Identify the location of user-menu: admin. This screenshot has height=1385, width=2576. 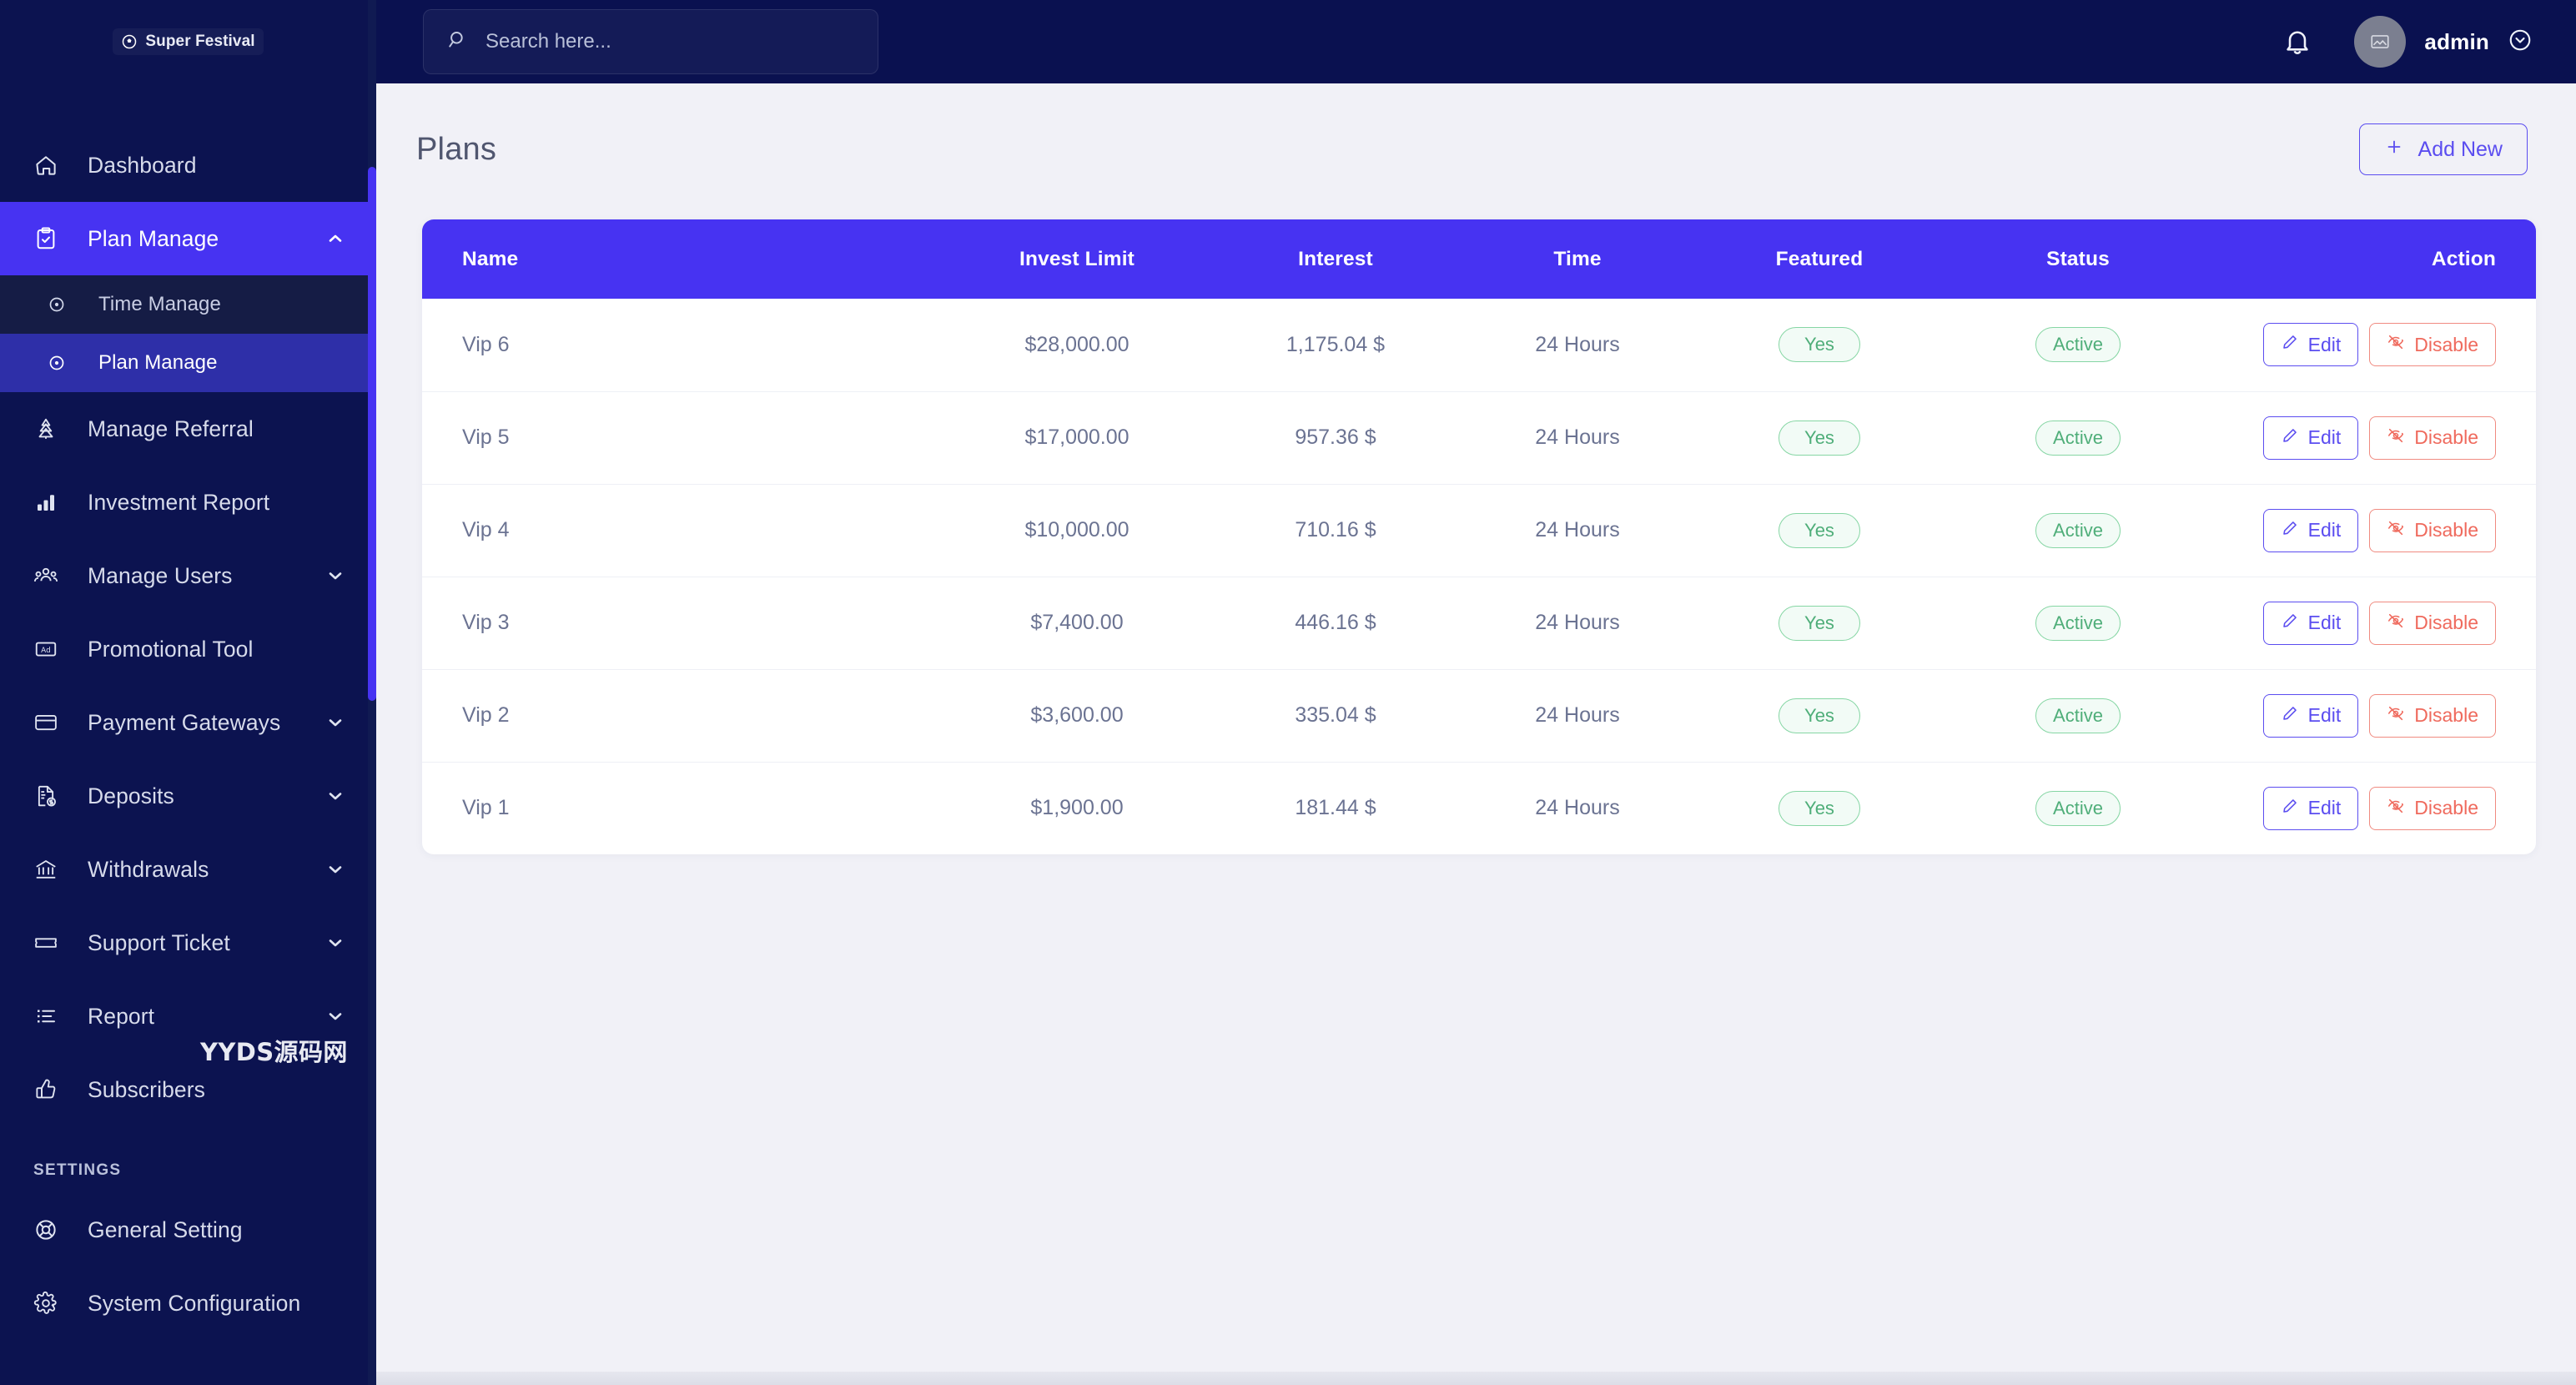
(2443, 42).